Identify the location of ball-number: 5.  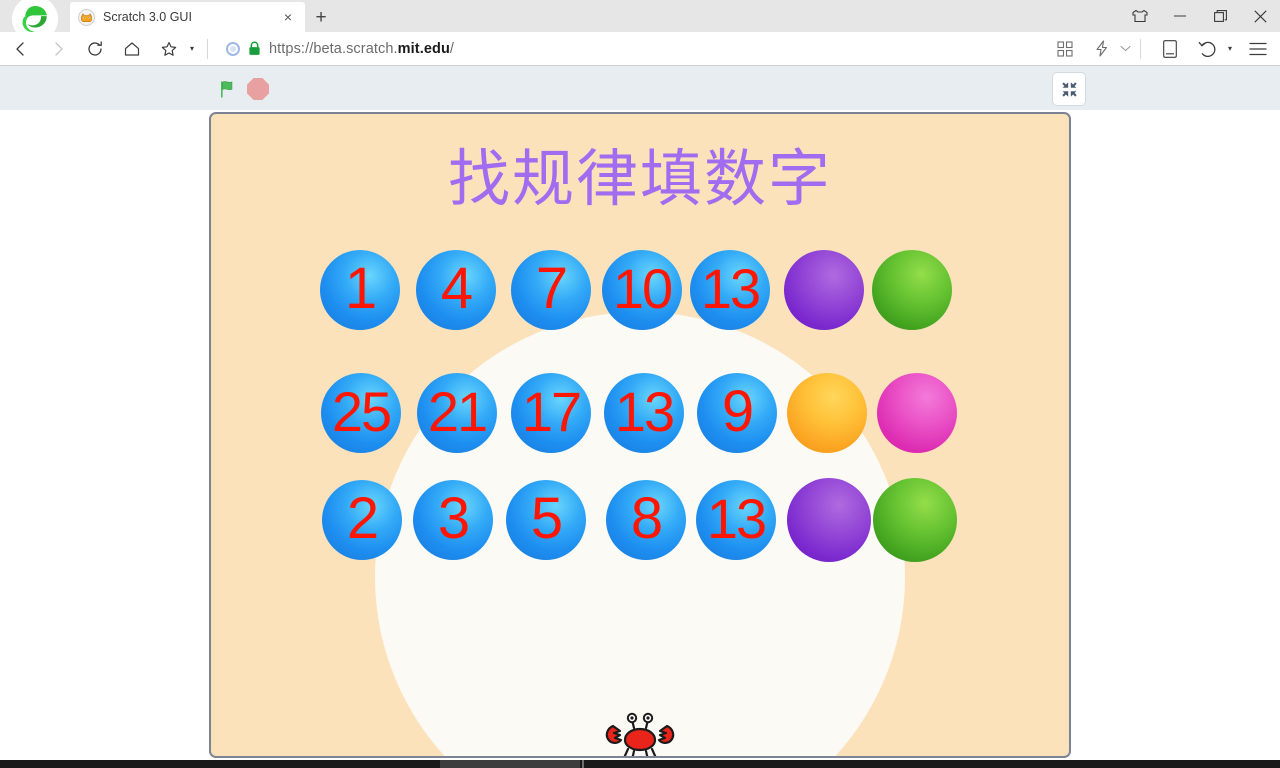
(546, 518).